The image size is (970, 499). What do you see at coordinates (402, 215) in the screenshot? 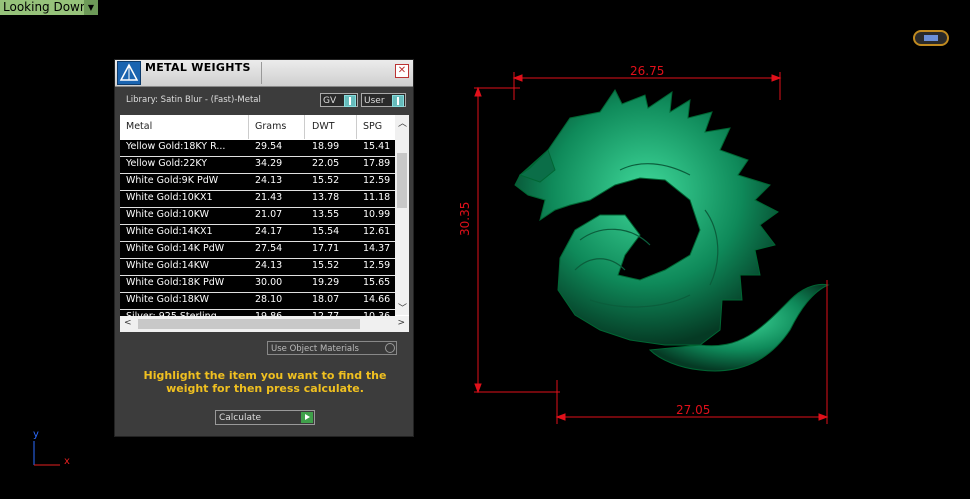
I see `vertical-scrollbar: ︿ ﹀` at bounding box center [402, 215].